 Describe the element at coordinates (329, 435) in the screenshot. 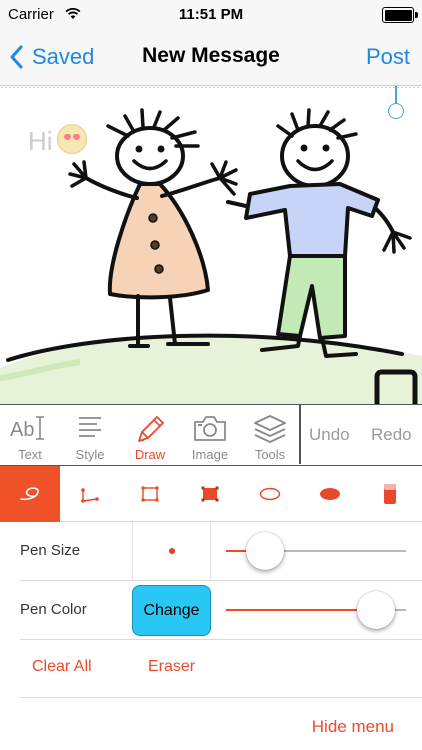

I see `undo-button: Undo` at that location.